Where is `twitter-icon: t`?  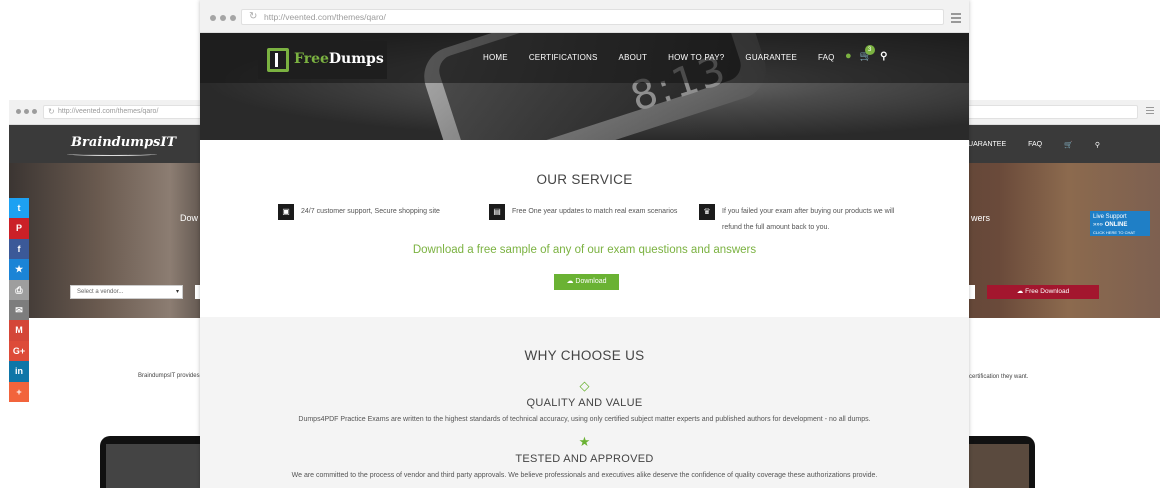
twitter-icon: t is located at coordinates (19, 208).